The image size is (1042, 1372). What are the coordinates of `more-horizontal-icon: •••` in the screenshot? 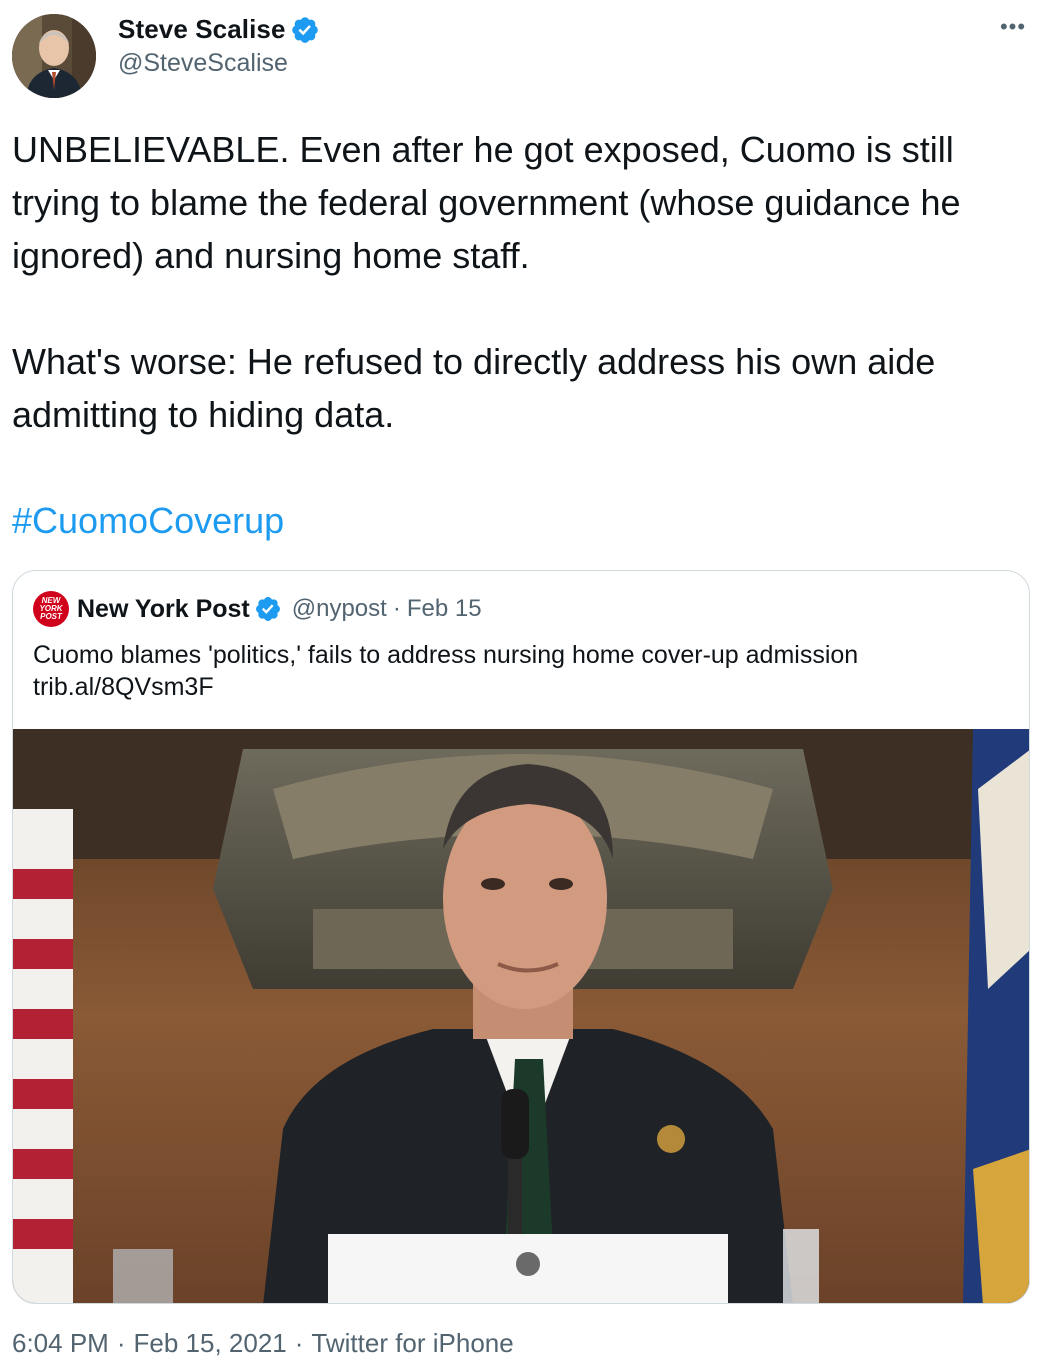 It's located at (1013, 26).